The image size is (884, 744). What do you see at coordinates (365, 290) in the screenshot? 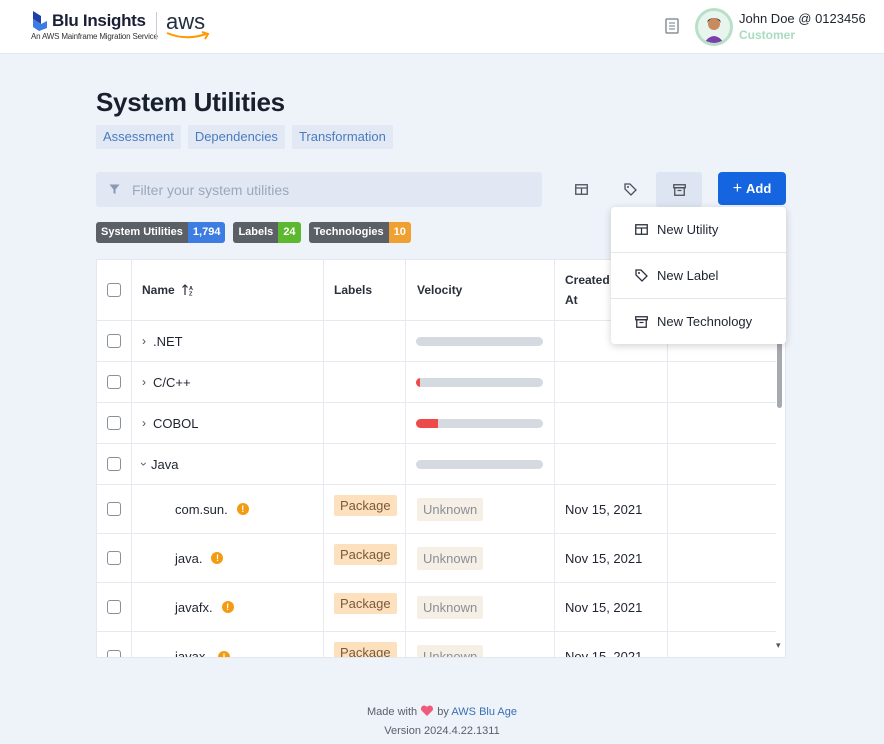
I see `header-labels: Labels` at bounding box center [365, 290].